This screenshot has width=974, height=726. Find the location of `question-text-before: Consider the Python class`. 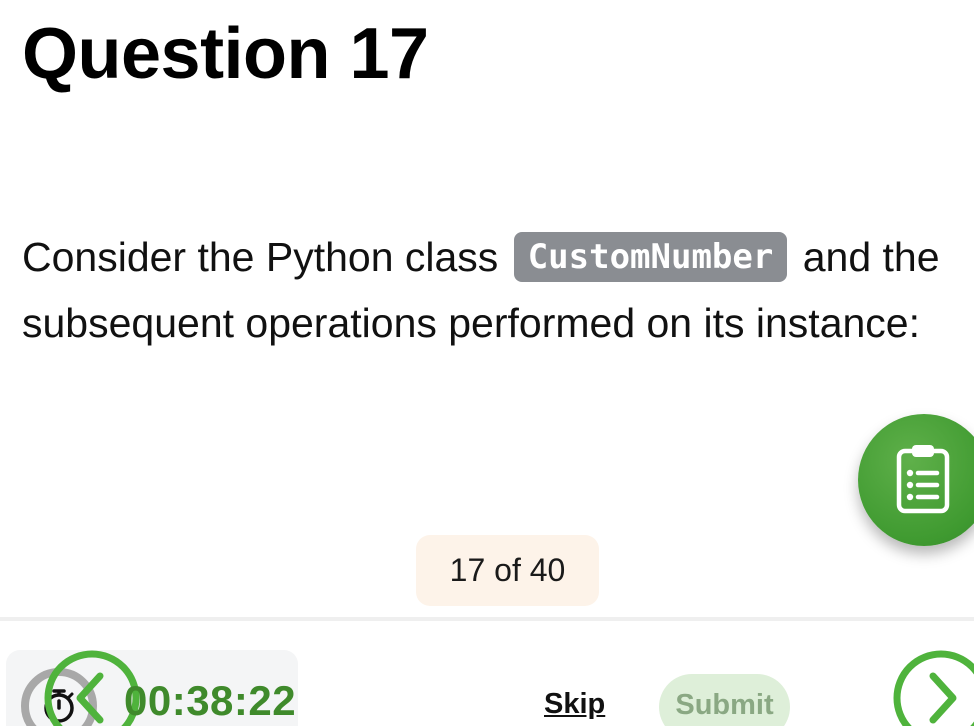

question-text-before: Consider the Python class is located at coordinates (266, 257).